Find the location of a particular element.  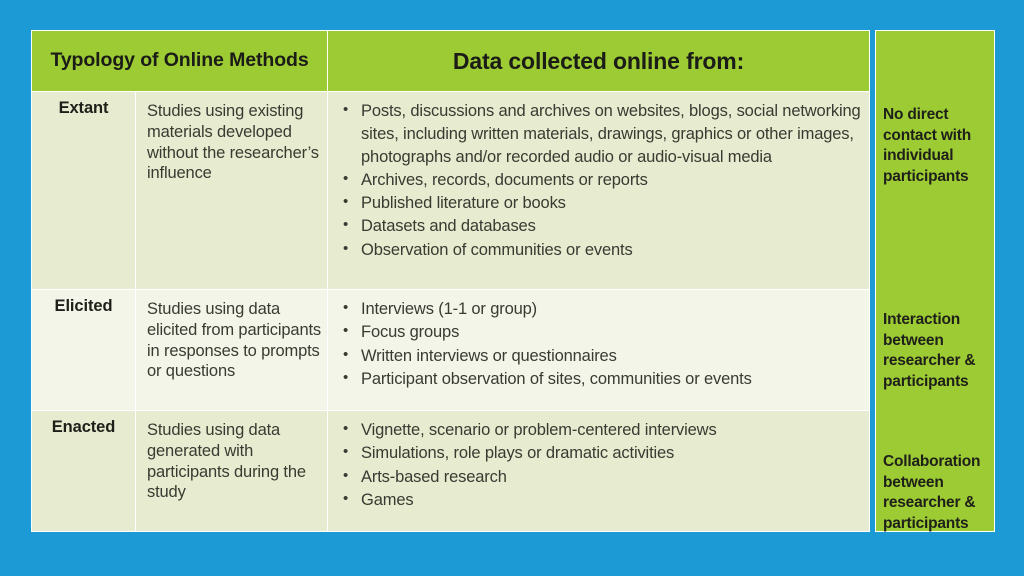

list-item: • Archives, records, documents or reports is located at coordinates (598, 180).